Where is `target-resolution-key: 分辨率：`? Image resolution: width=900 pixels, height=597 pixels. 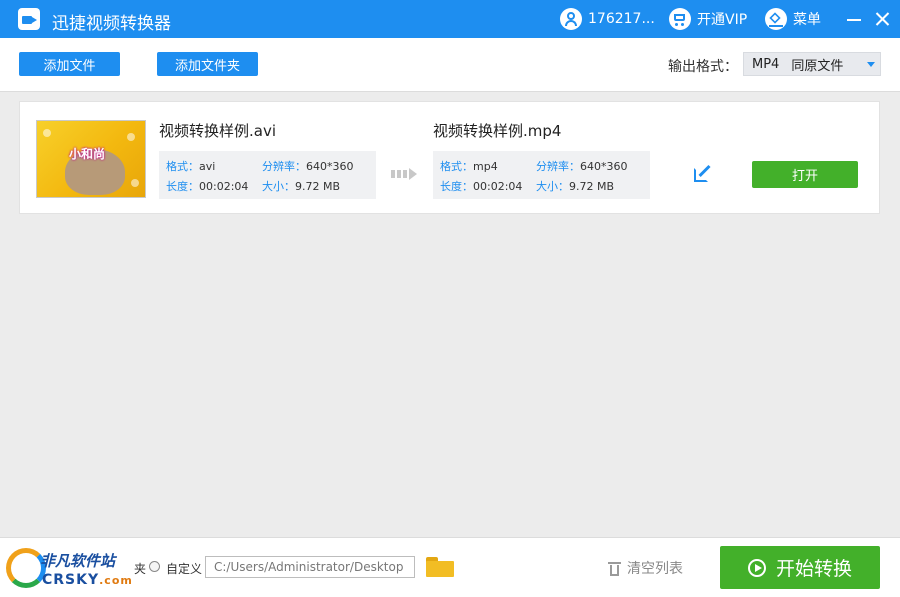 target-resolution-key: 分辨率： is located at coordinates (558, 166).